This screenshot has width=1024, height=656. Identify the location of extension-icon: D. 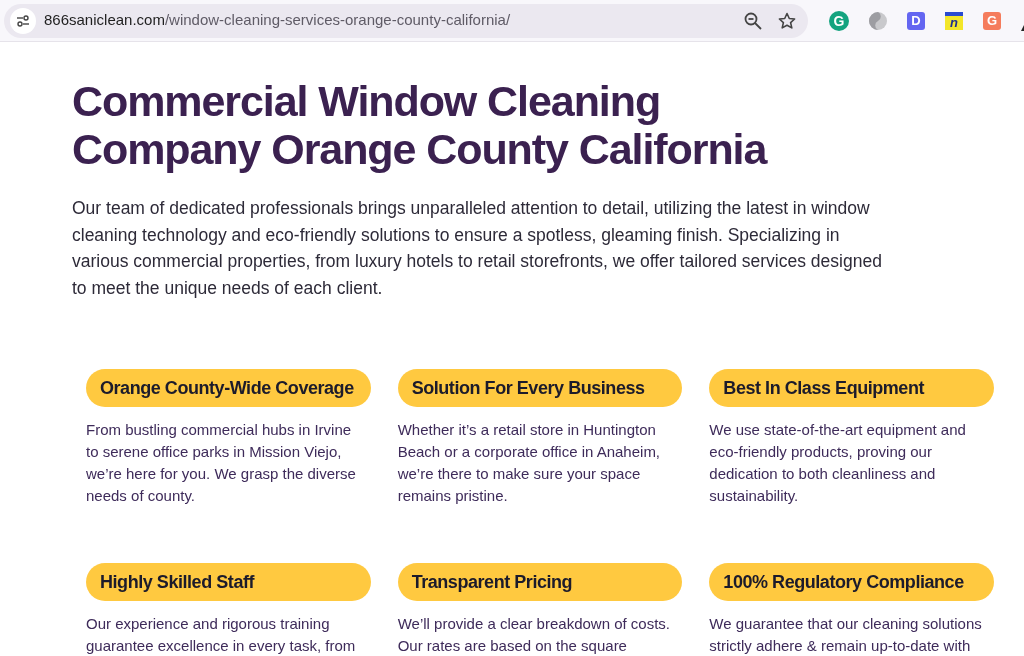
(916, 20).